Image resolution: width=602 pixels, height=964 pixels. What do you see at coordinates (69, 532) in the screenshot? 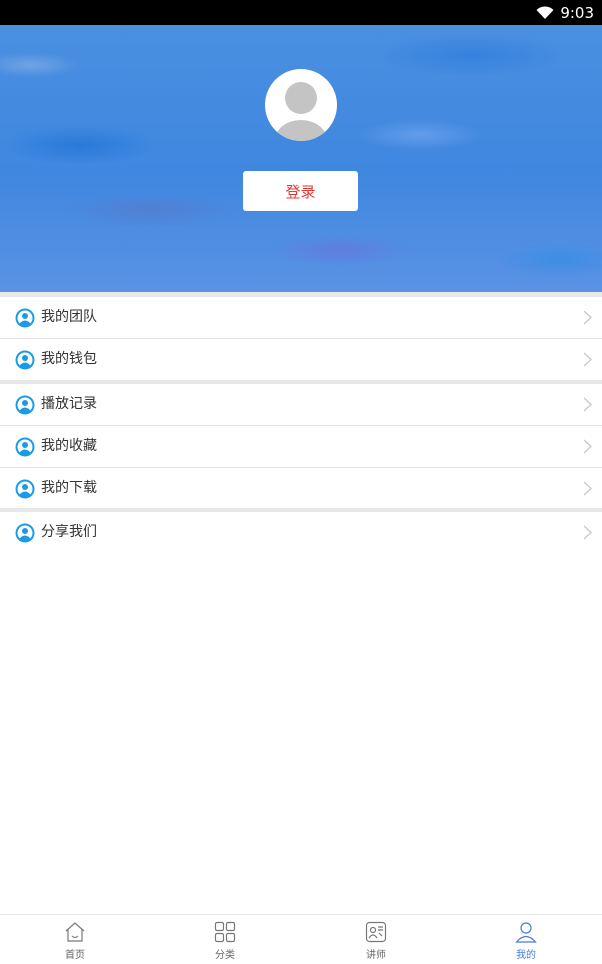
I see `menu-item-label: 分享我们` at bounding box center [69, 532].